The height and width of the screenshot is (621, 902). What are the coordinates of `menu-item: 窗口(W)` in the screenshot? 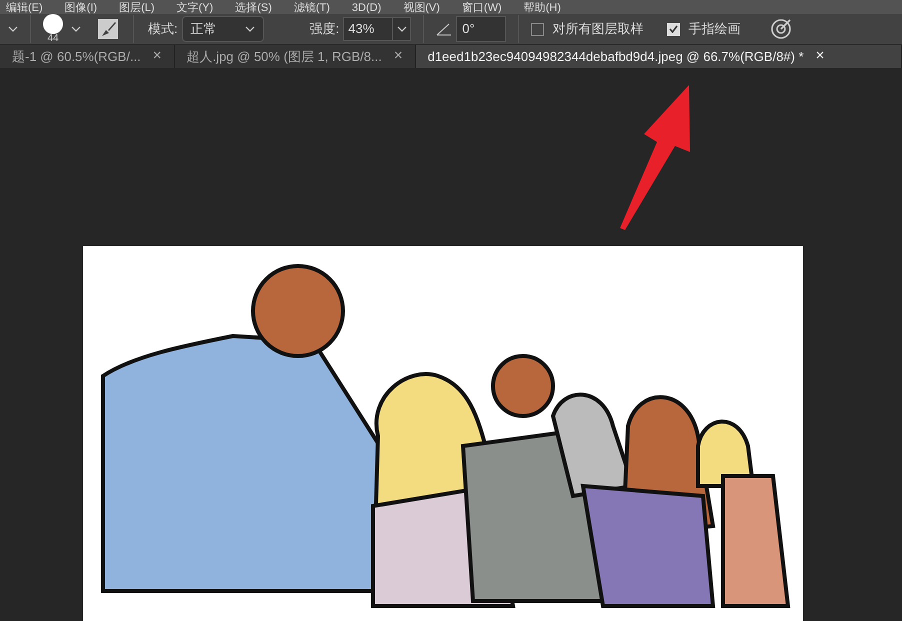 It's located at (482, 8).